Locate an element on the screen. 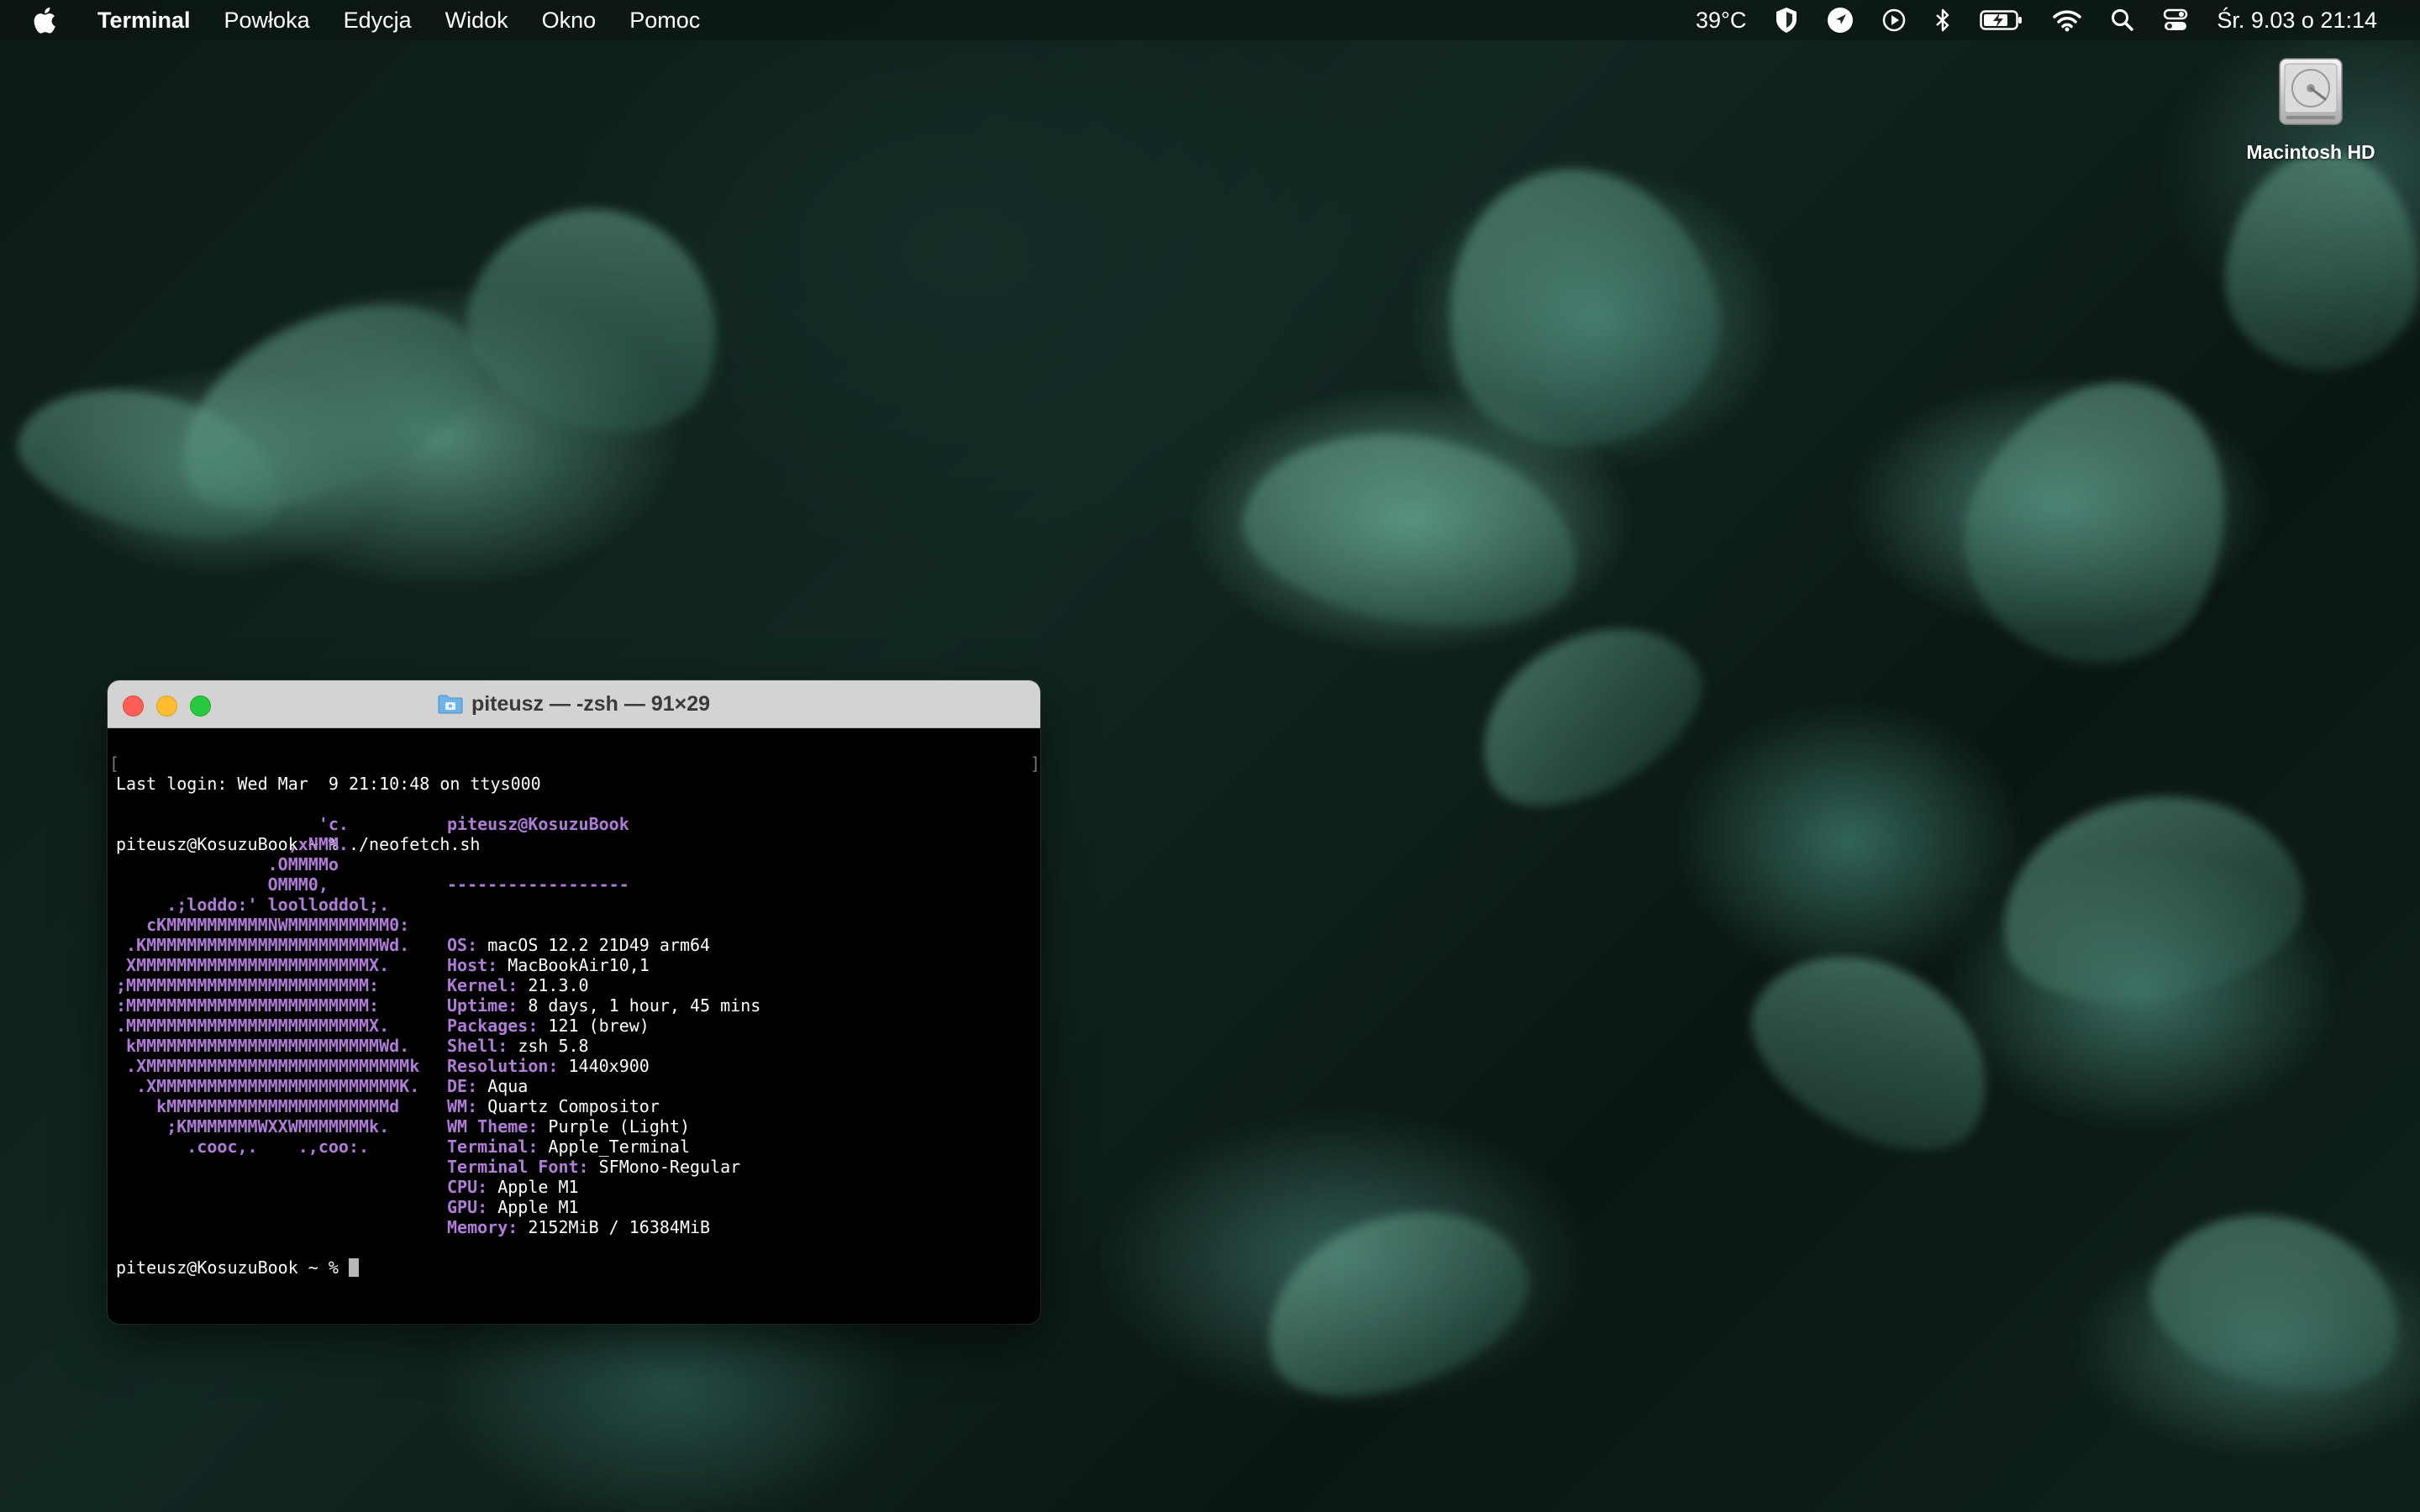 The image size is (2420, 1512). logo-line: .;loddo:' loolloddol;. is located at coordinates (253, 905).